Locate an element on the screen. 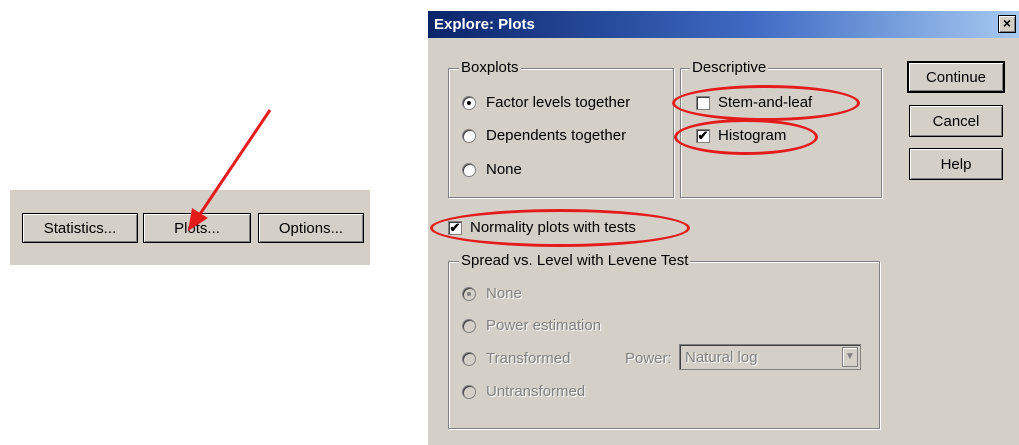 This screenshot has width=1019, height=445. boxplots-label: Boxplots is located at coordinates (490, 67).